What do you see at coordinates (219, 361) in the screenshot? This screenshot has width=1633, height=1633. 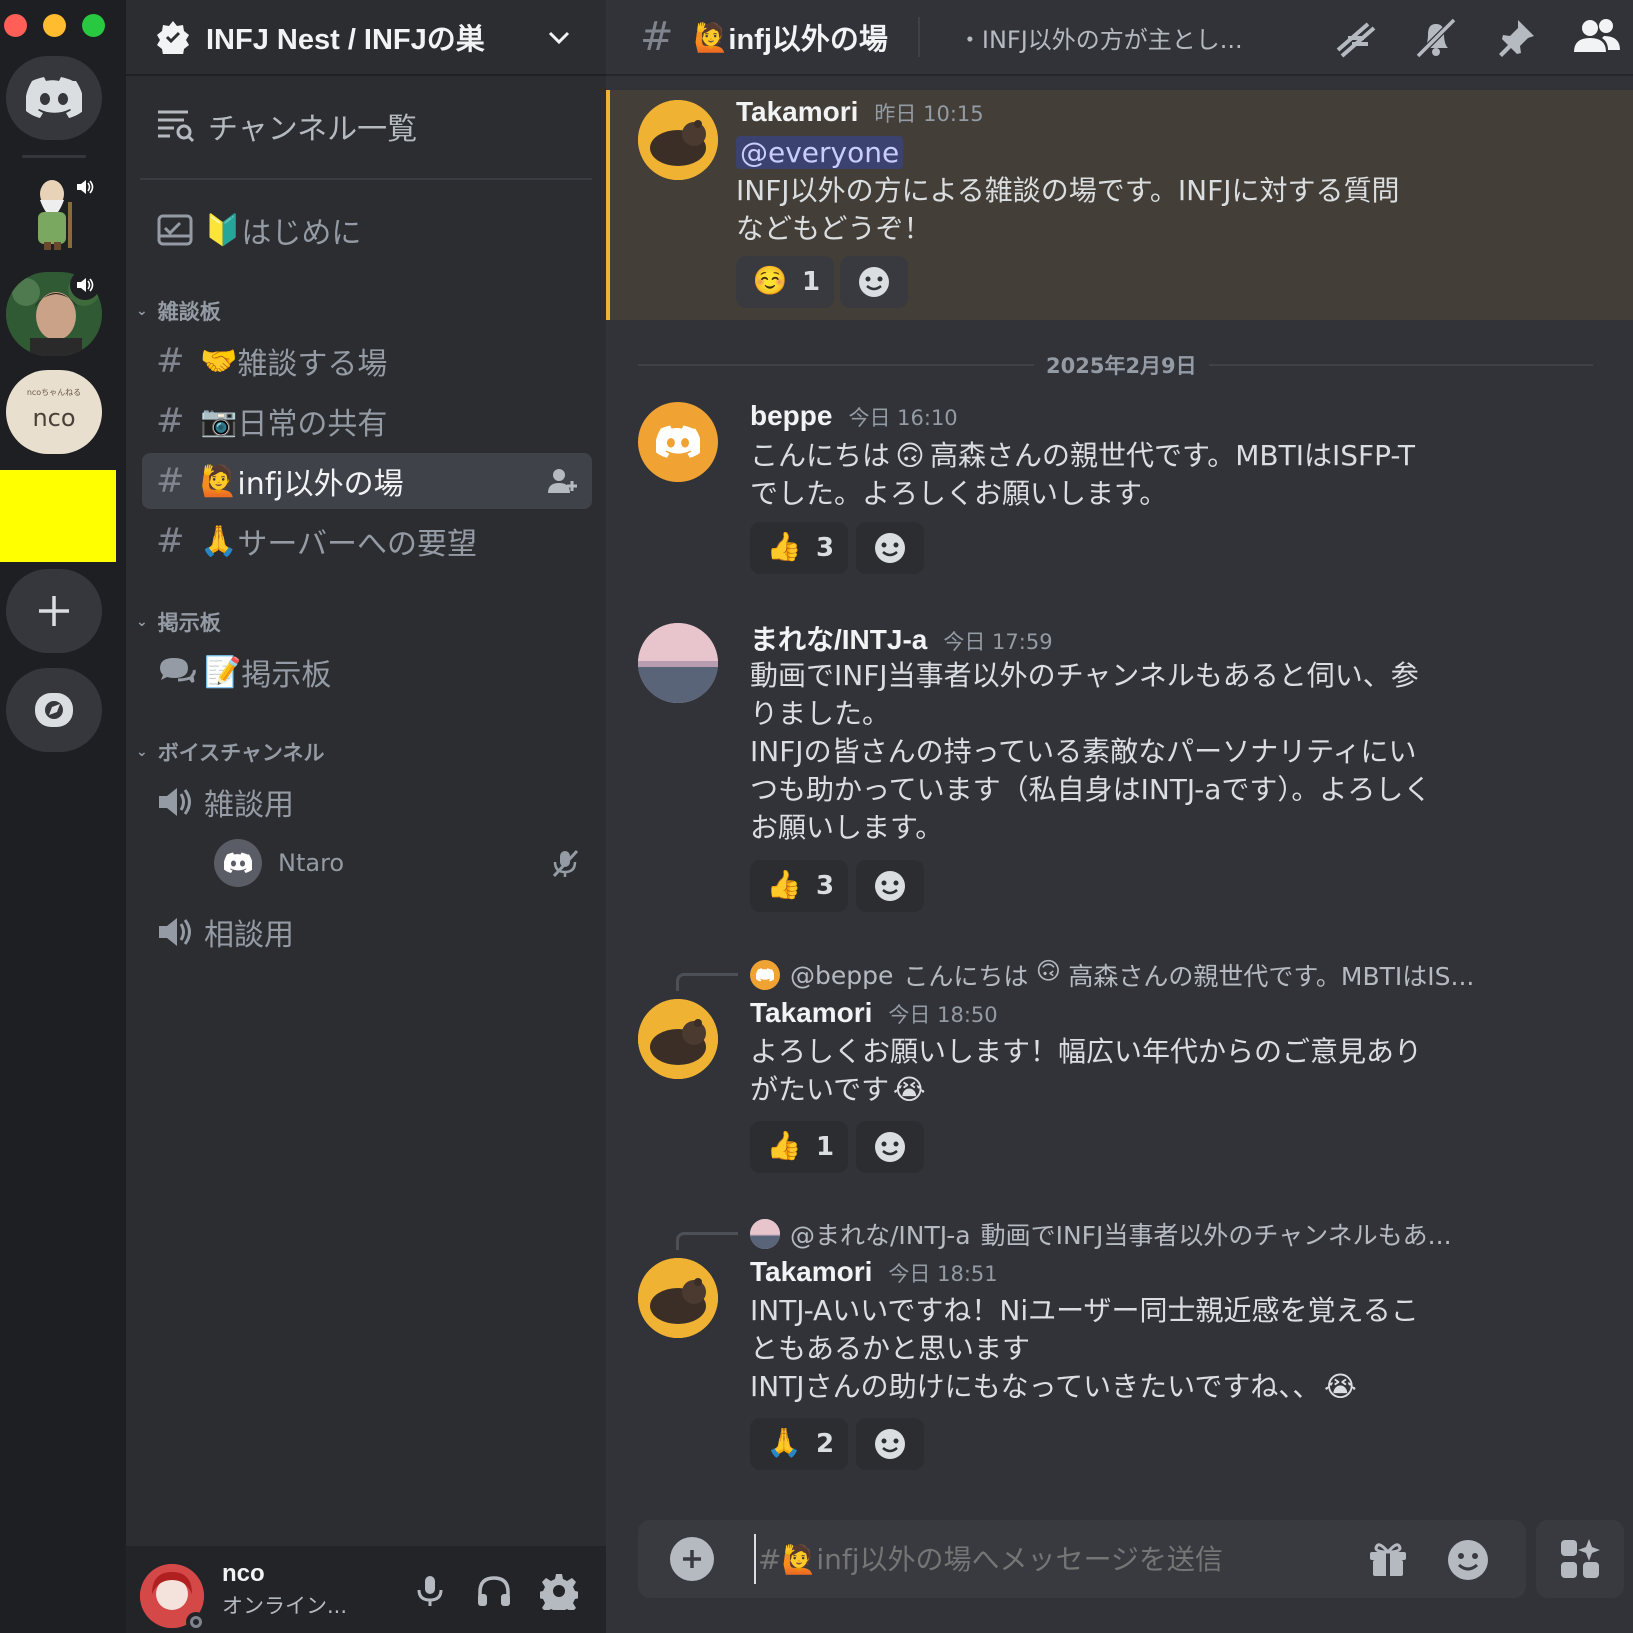 I see `channel-emoji: 🤝` at bounding box center [219, 361].